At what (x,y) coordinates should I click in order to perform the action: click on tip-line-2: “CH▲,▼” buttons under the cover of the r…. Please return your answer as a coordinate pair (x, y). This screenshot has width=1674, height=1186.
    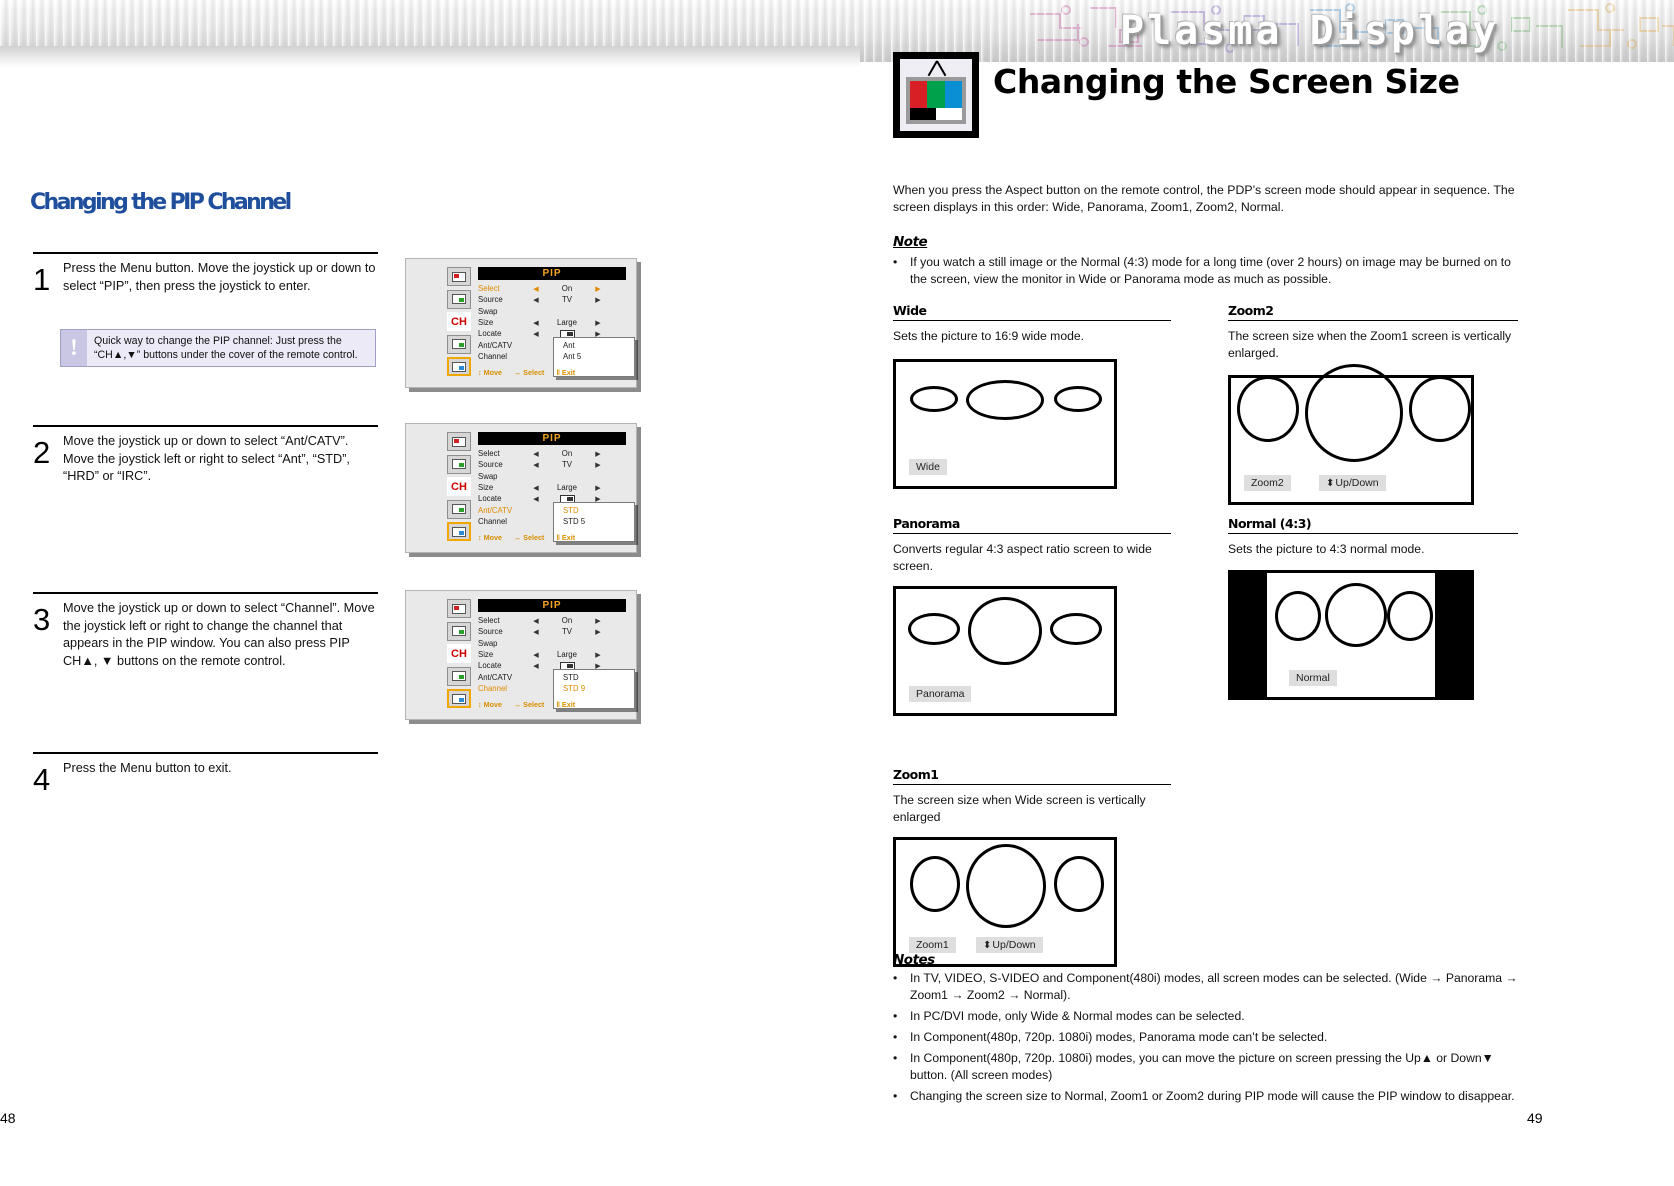
    Looking at the image, I should click on (226, 355).